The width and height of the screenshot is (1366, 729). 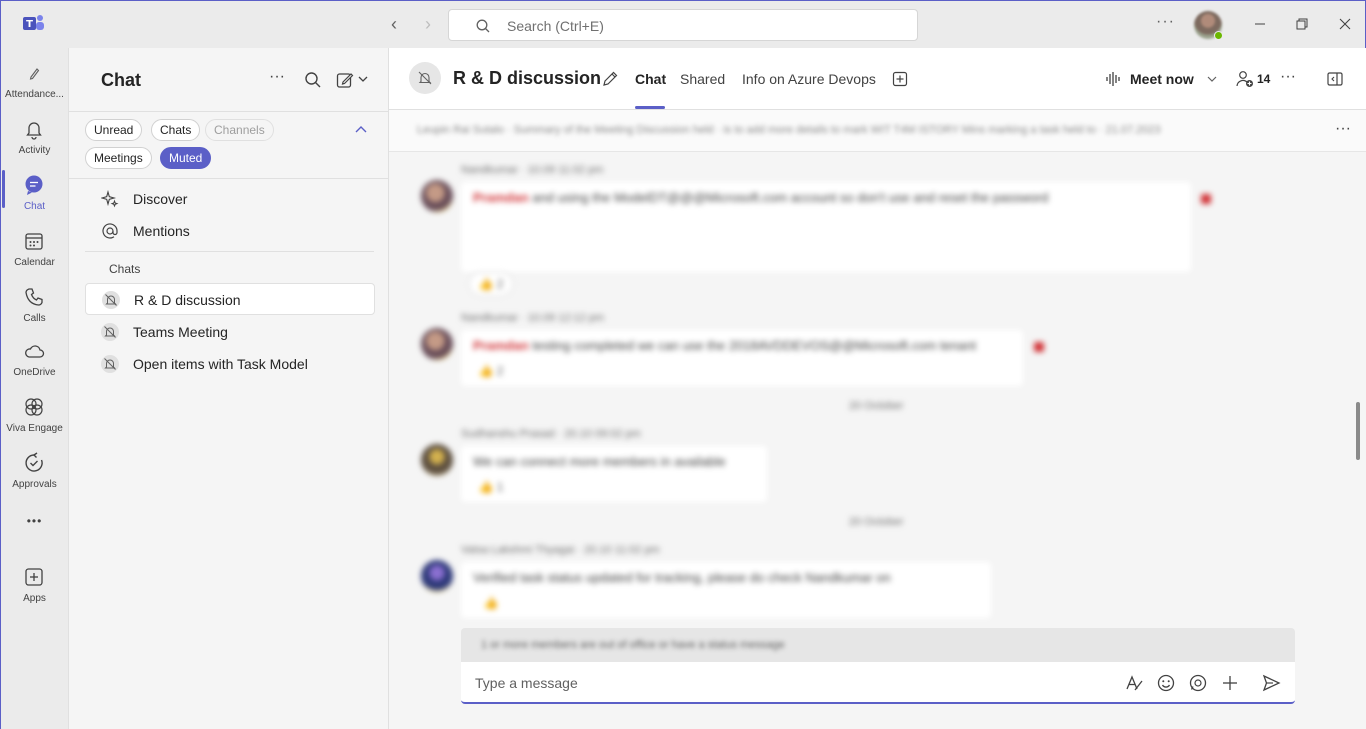 What do you see at coordinates (239, 130) in the screenshot?
I see `filter-channels: Channels` at bounding box center [239, 130].